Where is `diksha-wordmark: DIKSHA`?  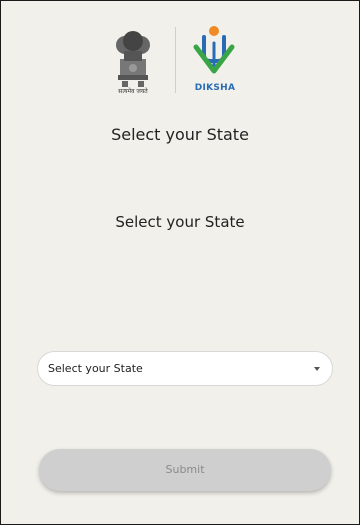 diksha-wordmark: DIKSHA is located at coordinates (215, 88).